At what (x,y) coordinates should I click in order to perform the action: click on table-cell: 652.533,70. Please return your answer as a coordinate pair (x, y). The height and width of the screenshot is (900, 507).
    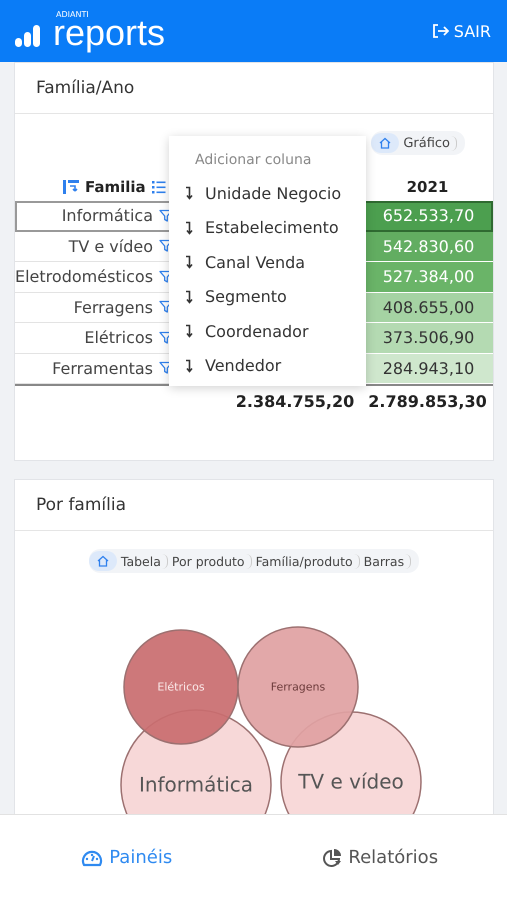
    Looking at the image, I should click on (428, 216).